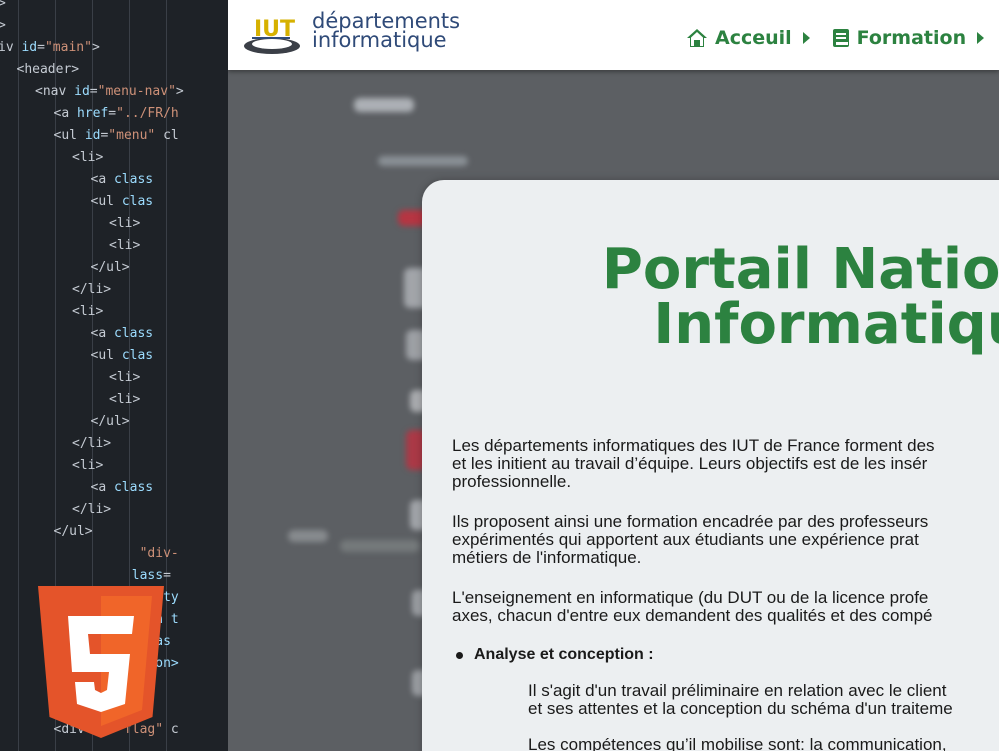 Image resolution: width=999 pixels, height=751 pixels. What do you see at coordinates (147, 575) in the screenshot?
I see `code-token: lass` at bounding box center [147, 575].